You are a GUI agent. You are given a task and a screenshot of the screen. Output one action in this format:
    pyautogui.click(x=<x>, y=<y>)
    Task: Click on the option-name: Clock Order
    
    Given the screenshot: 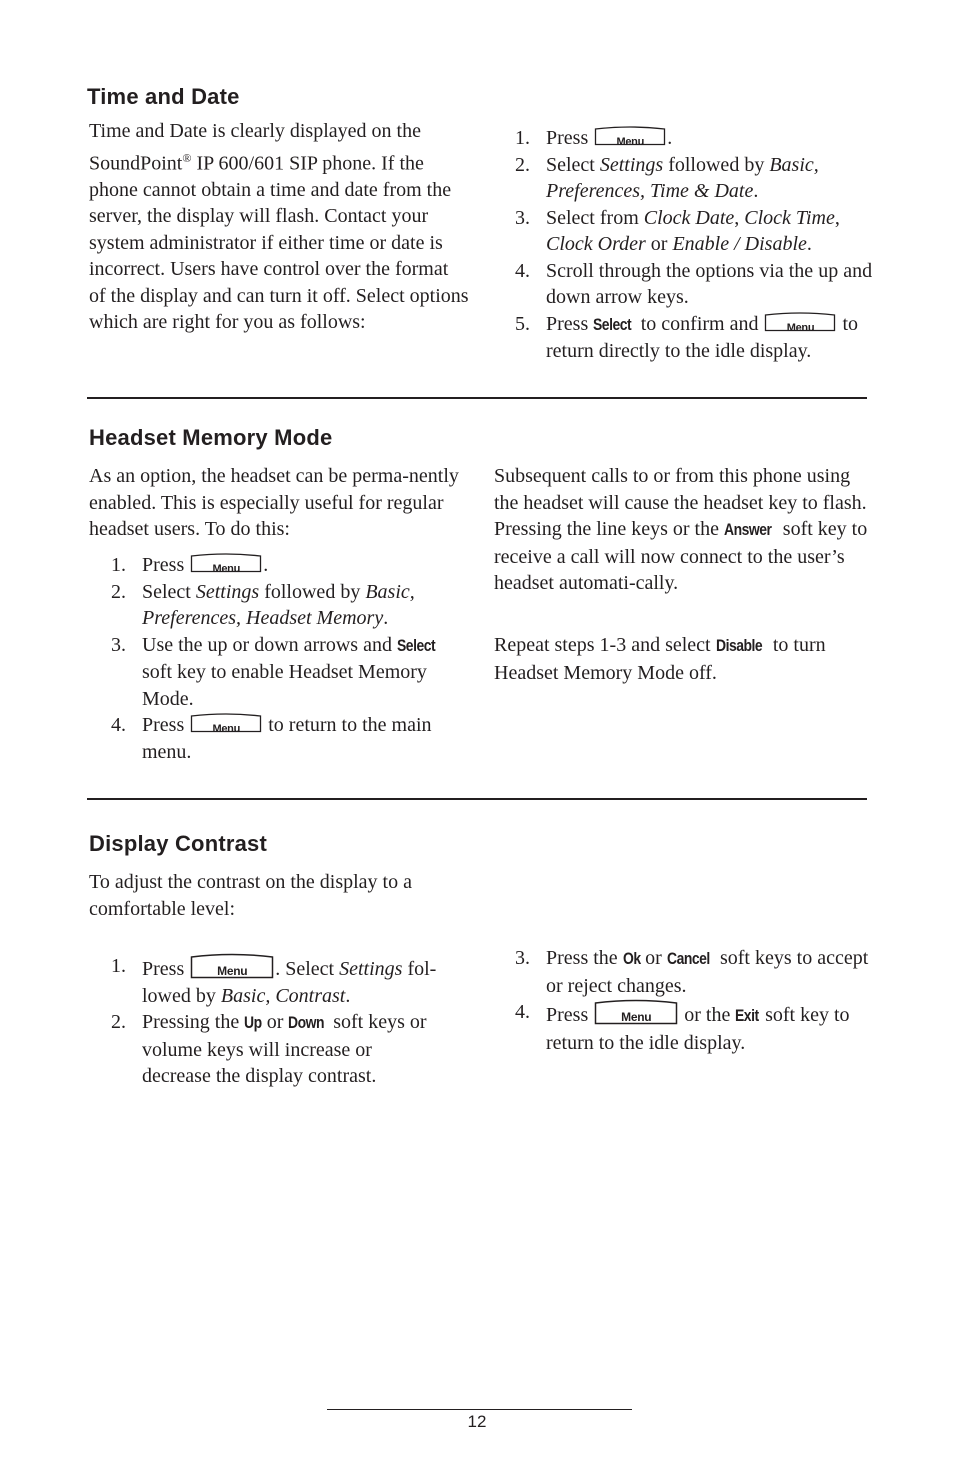 What is the action you would take?
    pyautogui.click(x=596, y=244)
    